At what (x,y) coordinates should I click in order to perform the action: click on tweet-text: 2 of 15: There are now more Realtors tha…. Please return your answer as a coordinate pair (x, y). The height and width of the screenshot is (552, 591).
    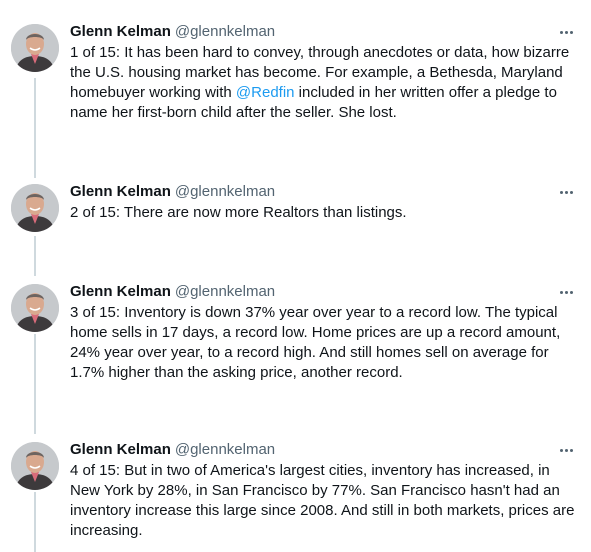
    Looking at the image, I should click on (238, 212).